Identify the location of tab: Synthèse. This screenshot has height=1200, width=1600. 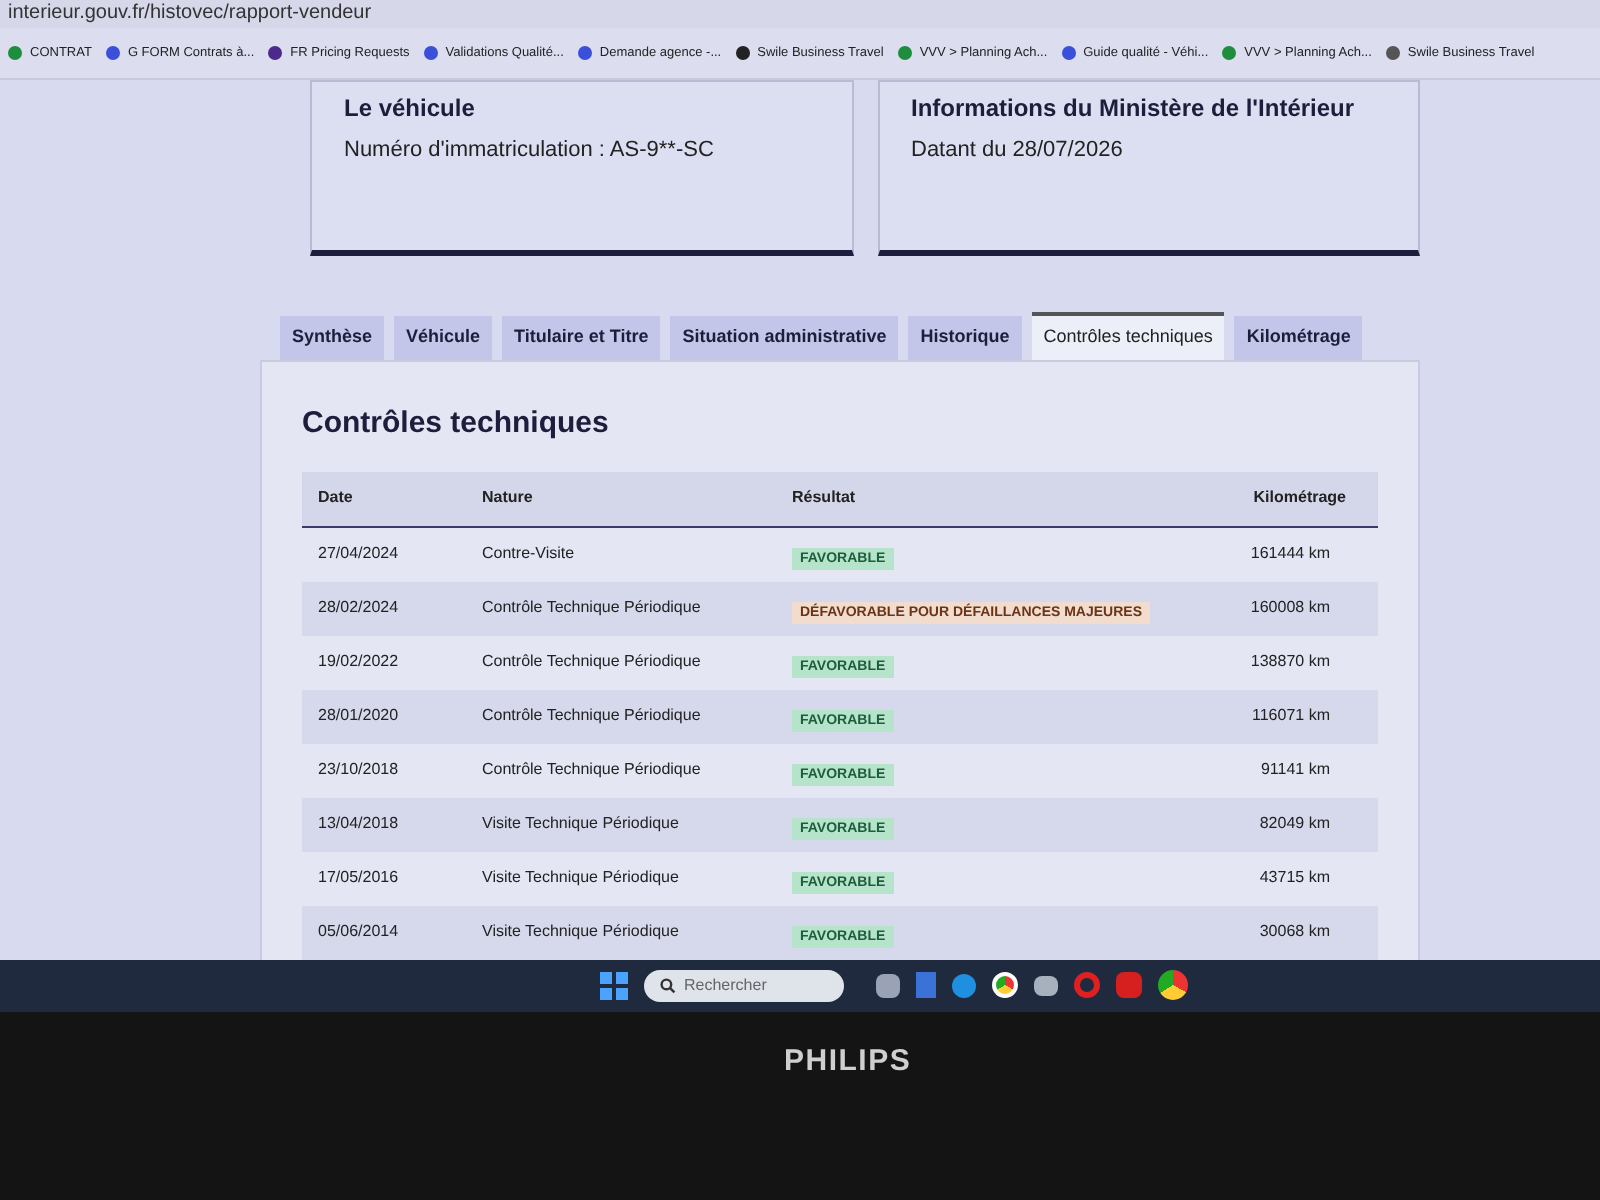
(332, 338).